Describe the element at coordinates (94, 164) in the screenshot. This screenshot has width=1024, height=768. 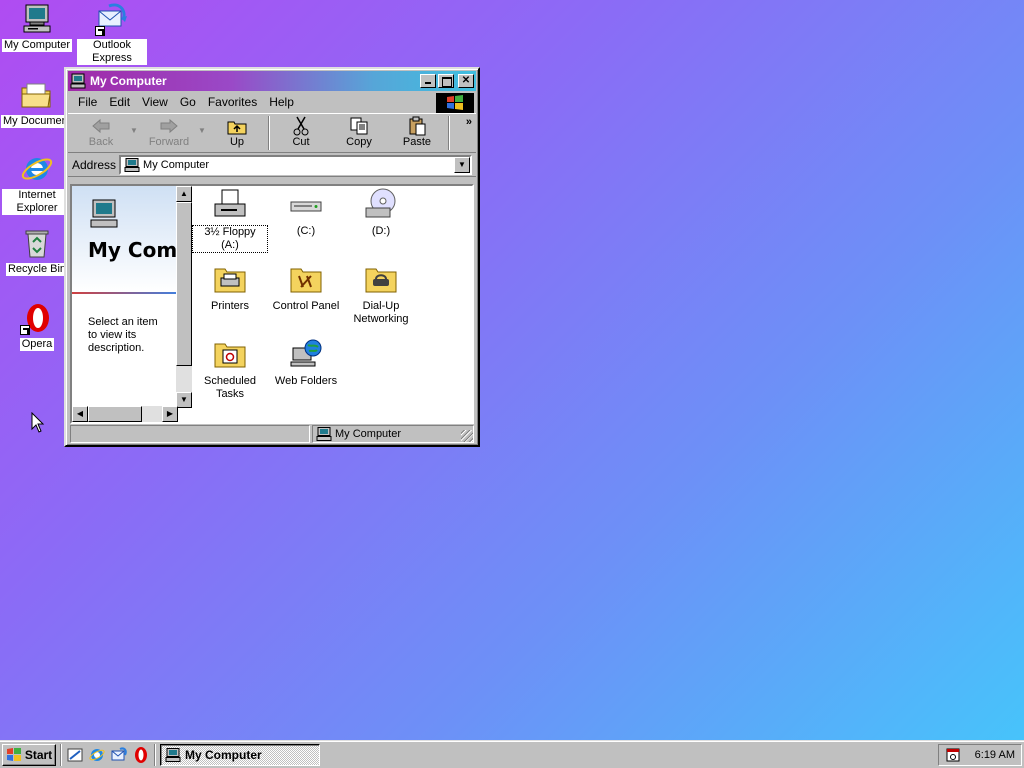
I see `address-label: Address` at that location.